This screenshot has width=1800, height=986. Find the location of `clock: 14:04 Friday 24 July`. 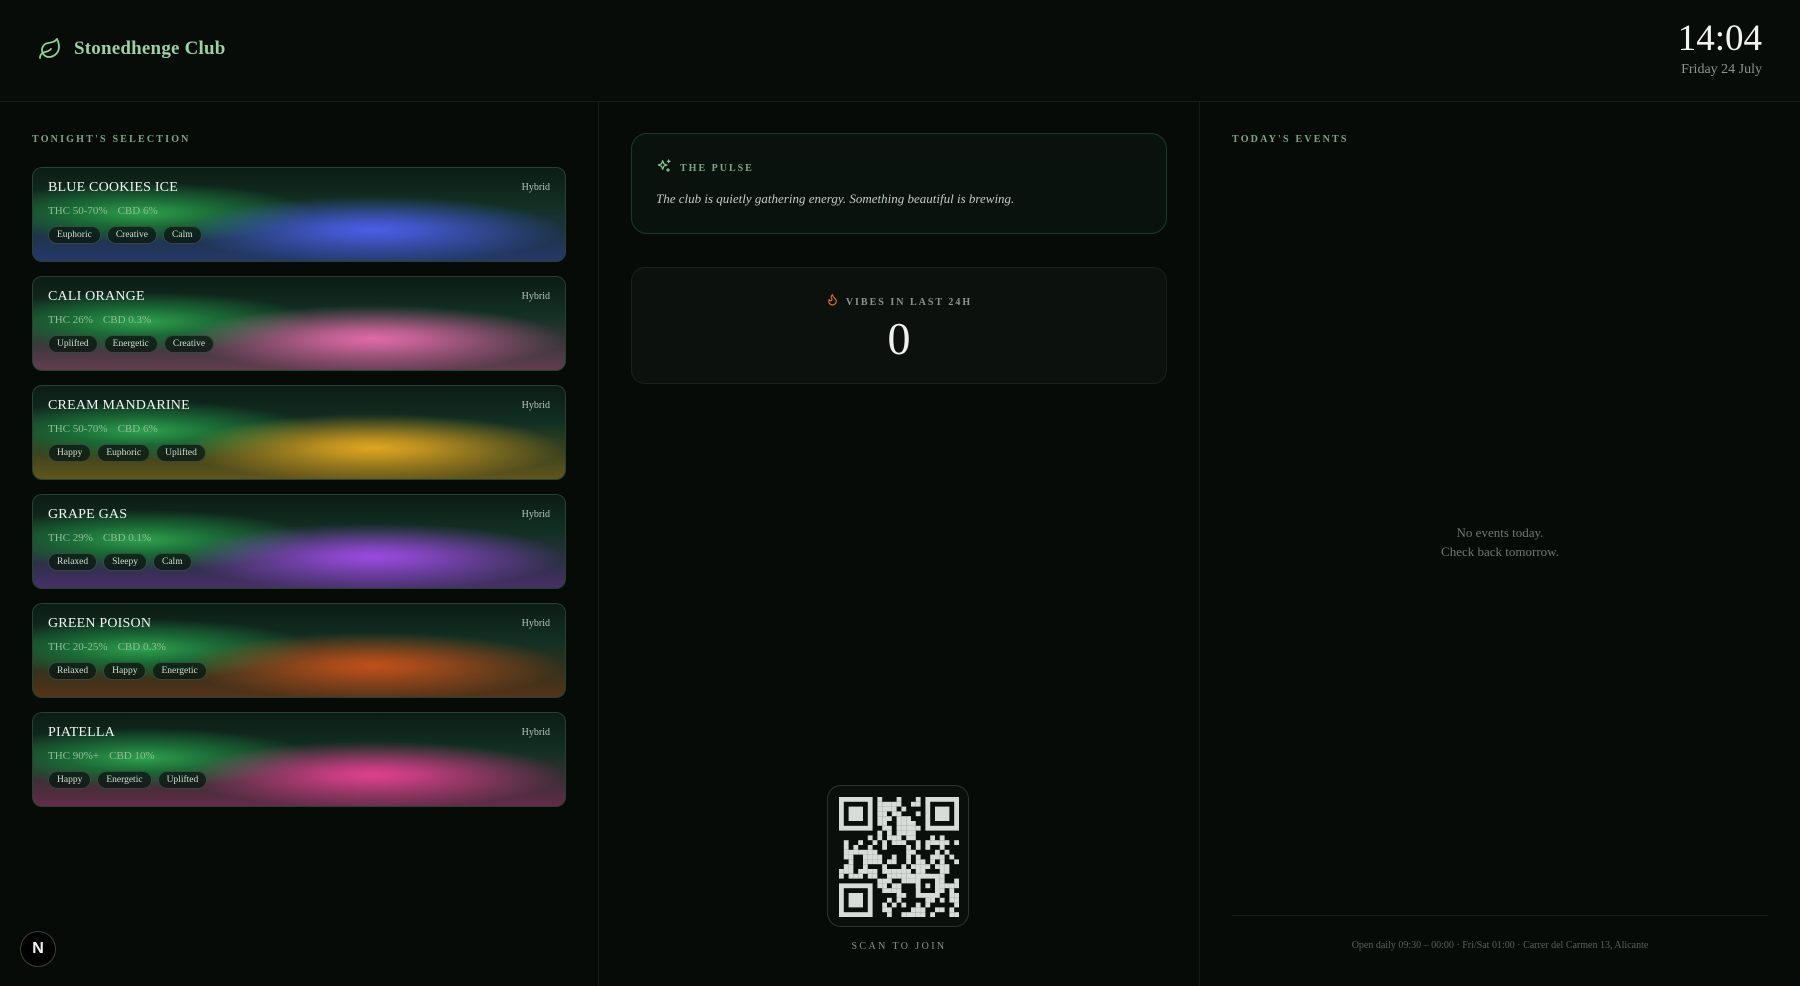

clock: 14:04 Friday 24 July is located at coordinates (1720, 48).